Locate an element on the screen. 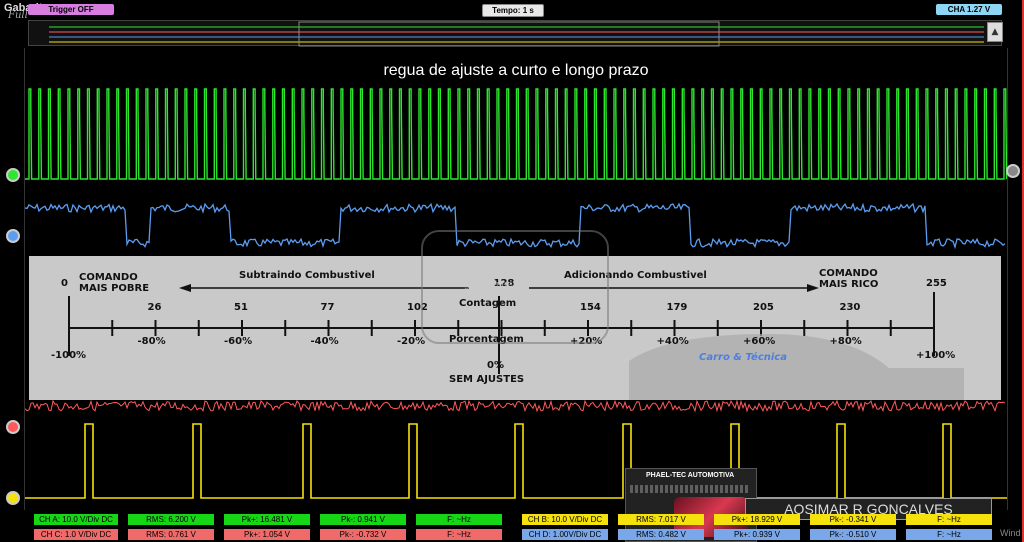  chc-scale: CH C: 1.0 V/Div DC is located at coordinates (76, 534).